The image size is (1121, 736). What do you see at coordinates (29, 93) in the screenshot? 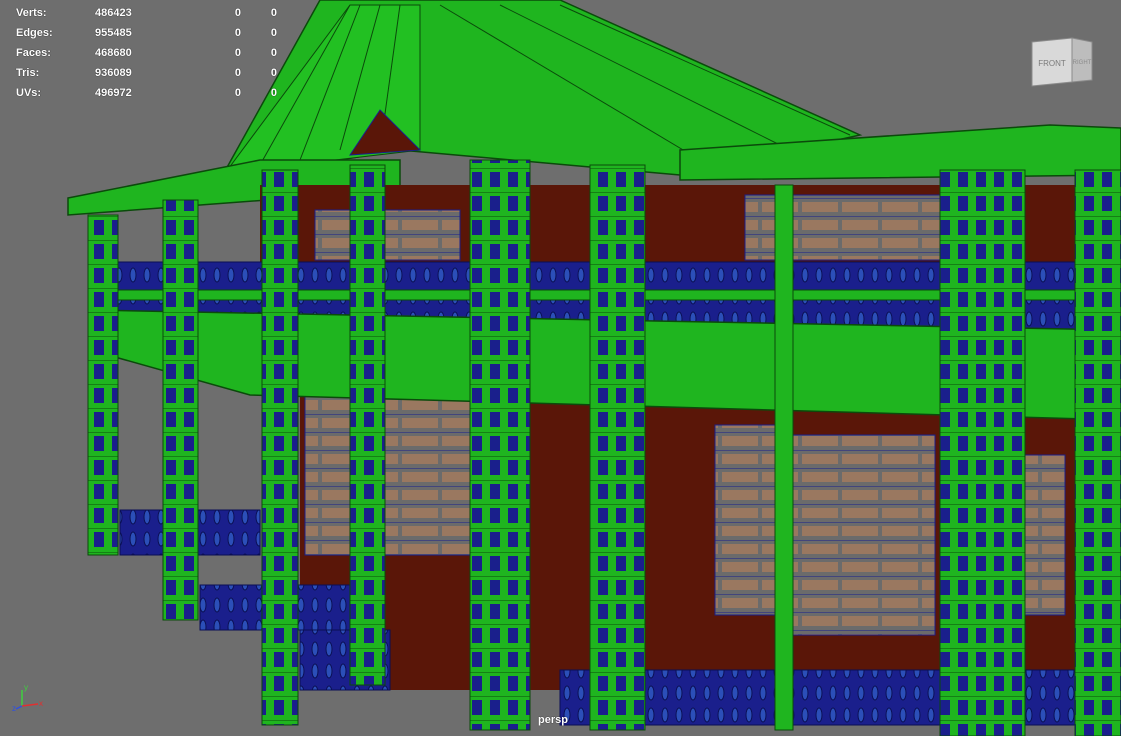
I see `hud-label: UVs:` at bounding box center [29, 93].